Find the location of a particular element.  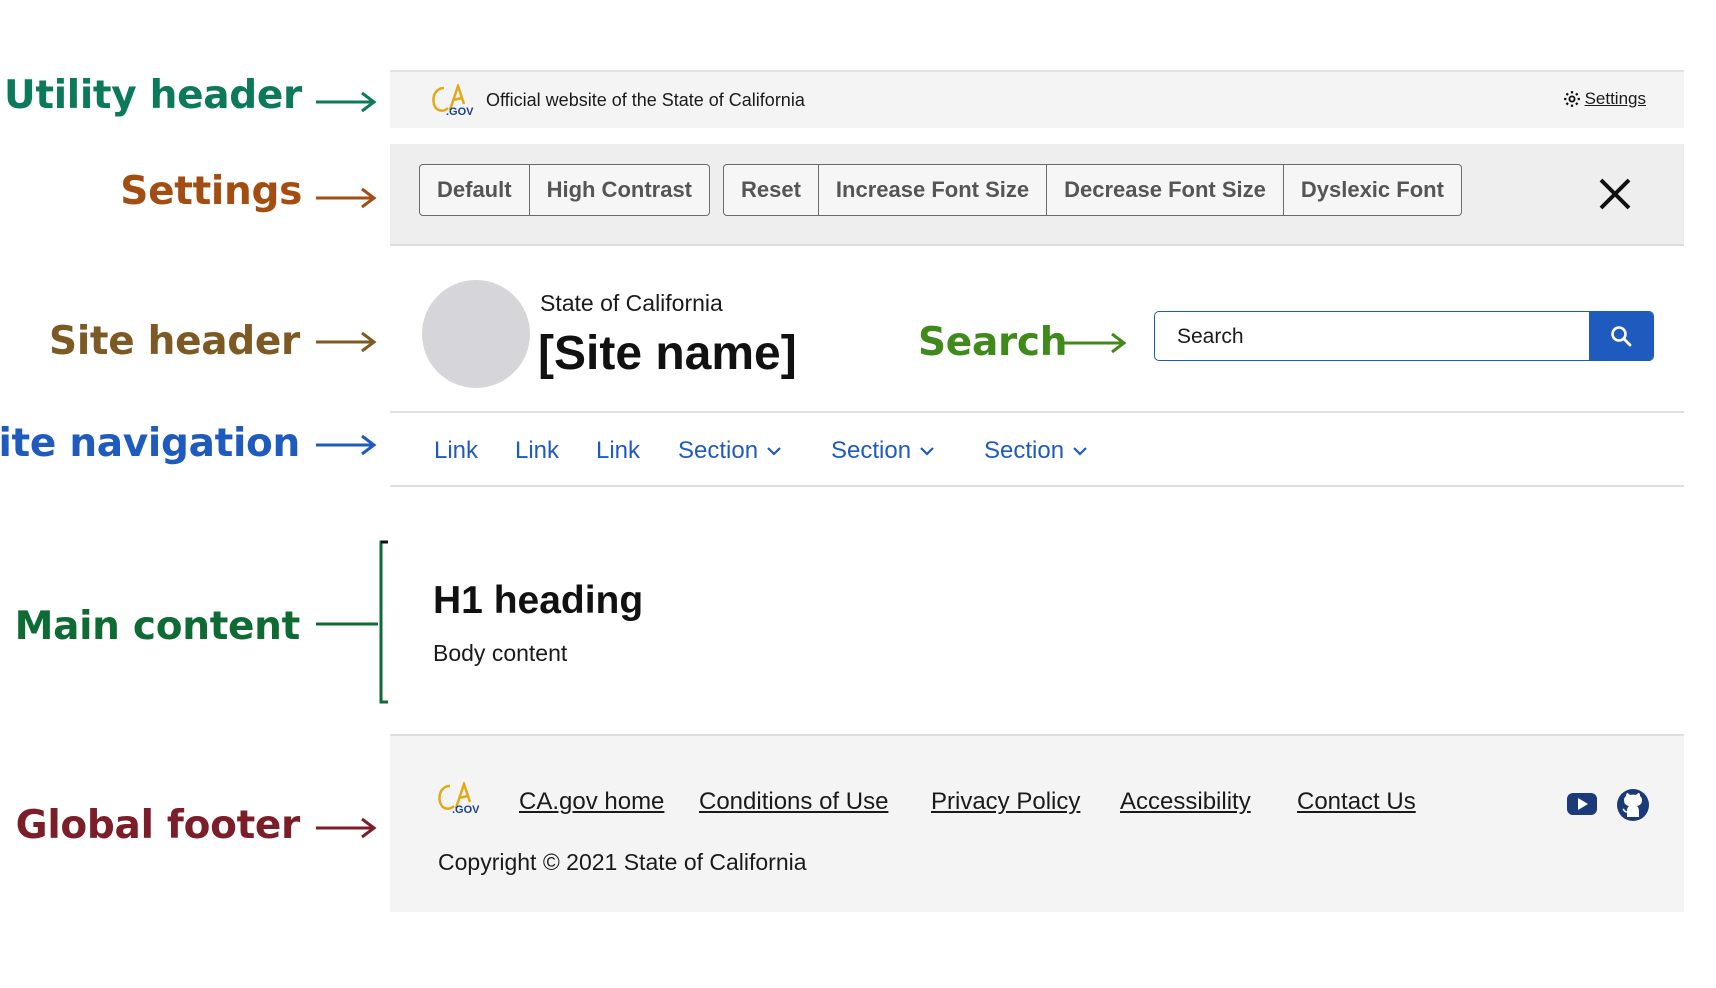

annotation-search: Search is located at coordinates (993, 342).